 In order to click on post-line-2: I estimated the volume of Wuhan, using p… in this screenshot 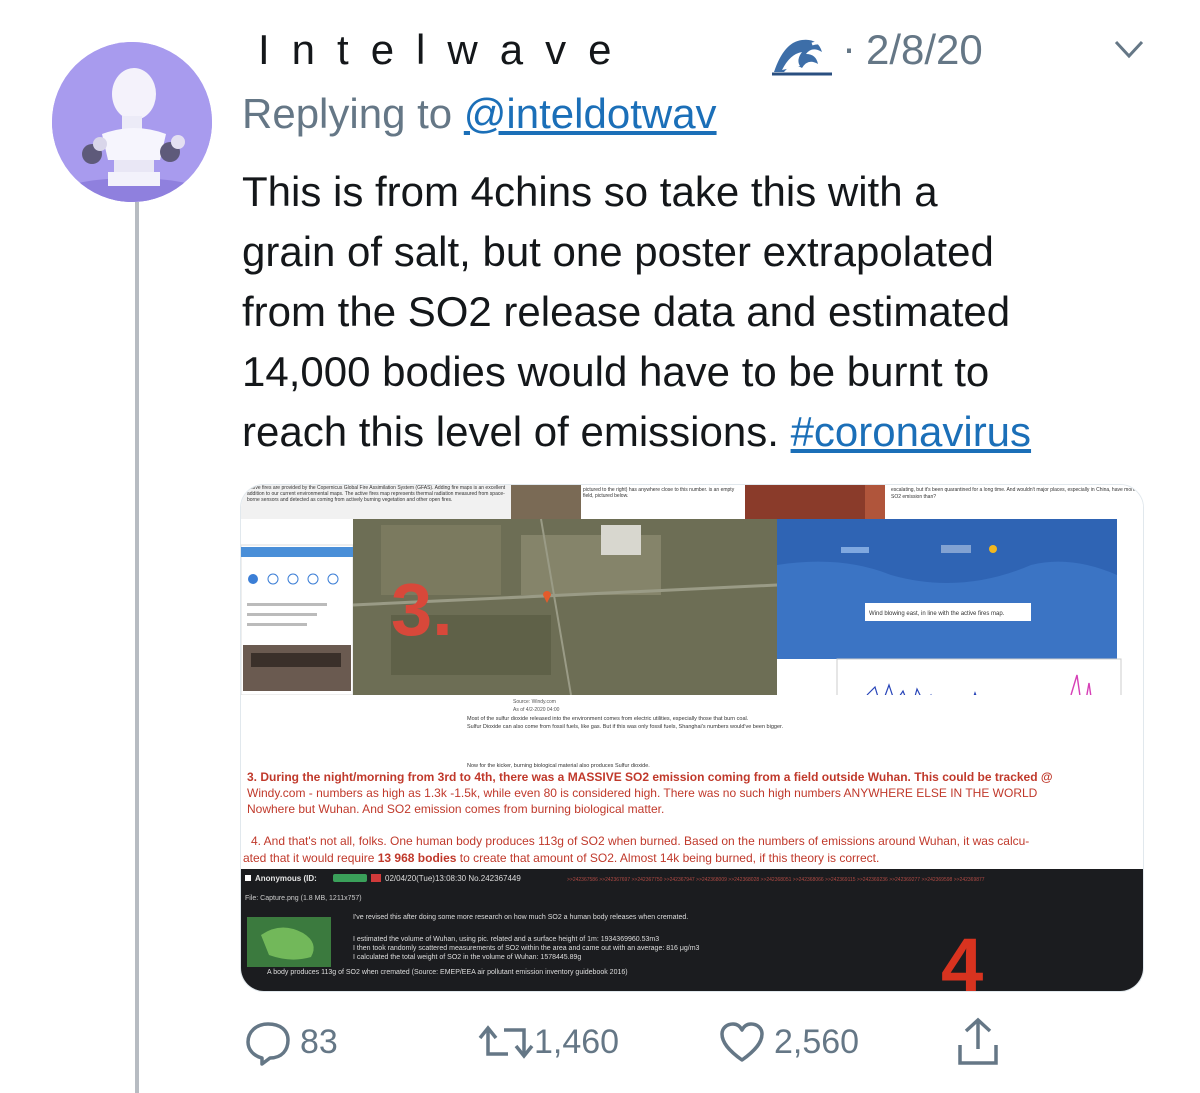, I will do `click(506, 939)`.